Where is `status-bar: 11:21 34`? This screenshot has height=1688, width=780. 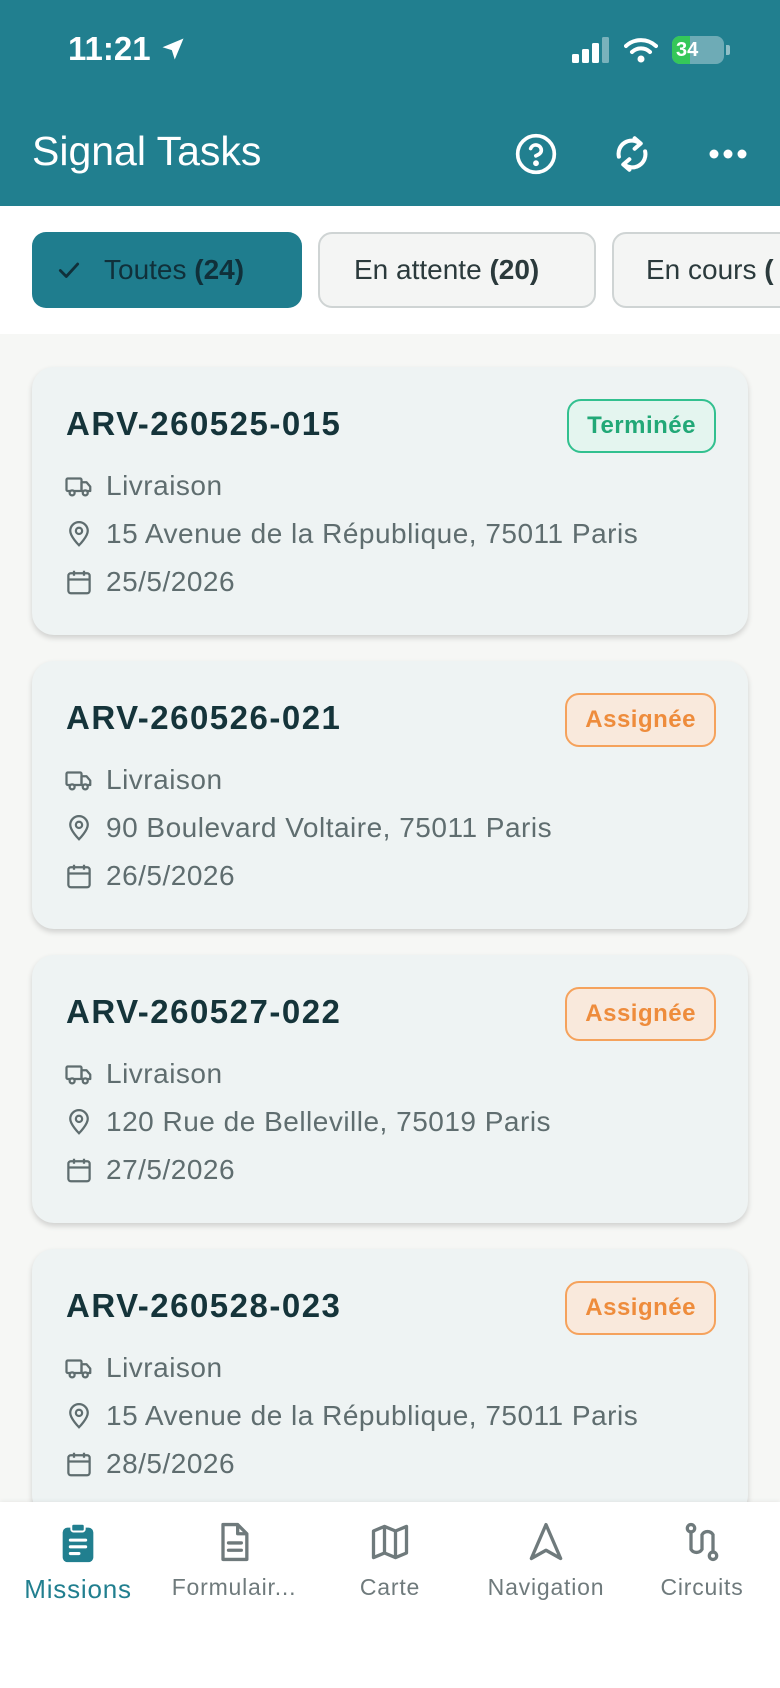 status-bar: 11:21 34 is located at coordinates (390, 50).